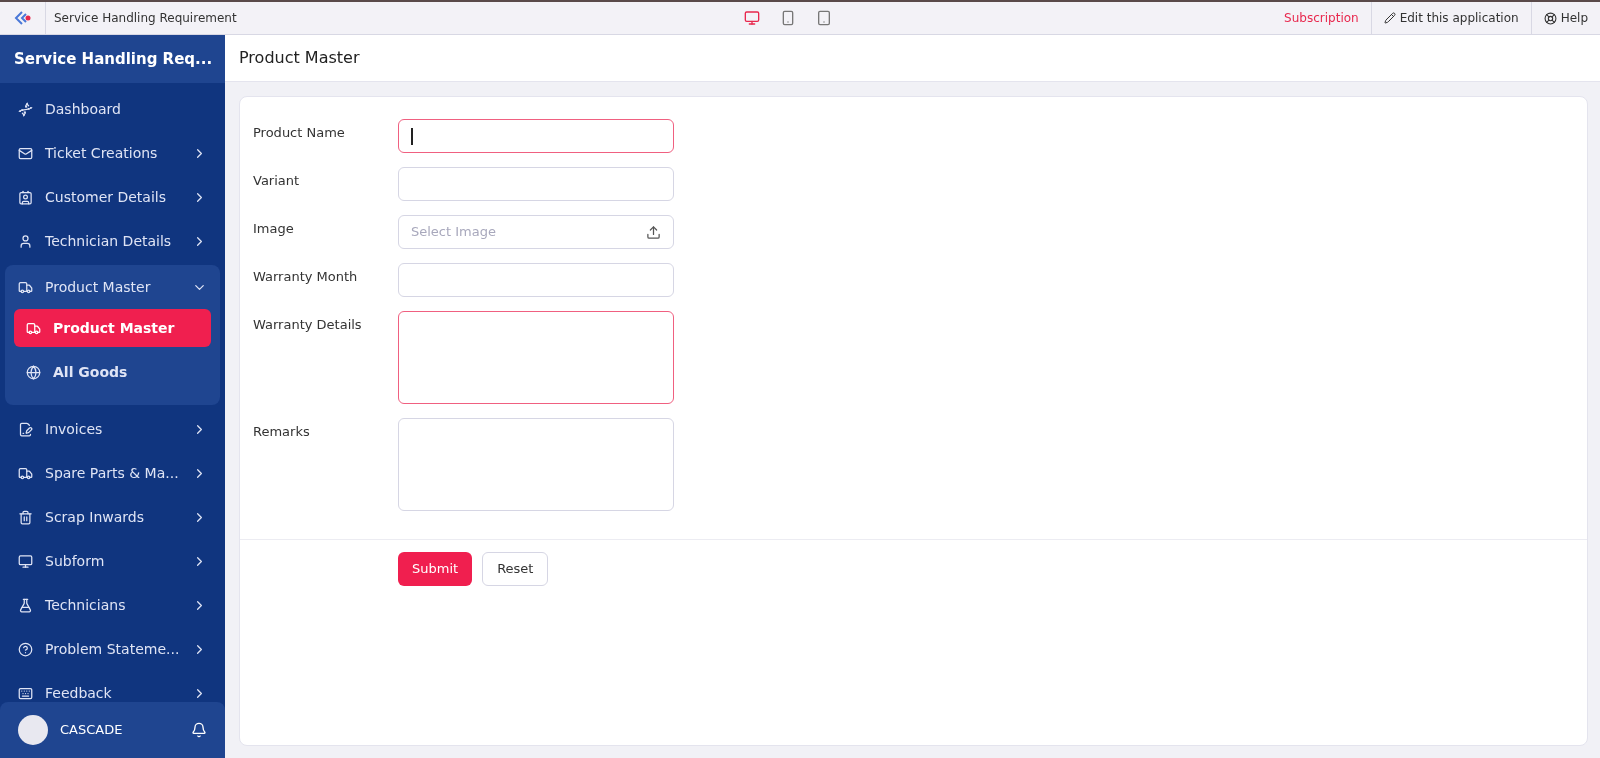  I want to click on text-cursor, so click(412, 136).